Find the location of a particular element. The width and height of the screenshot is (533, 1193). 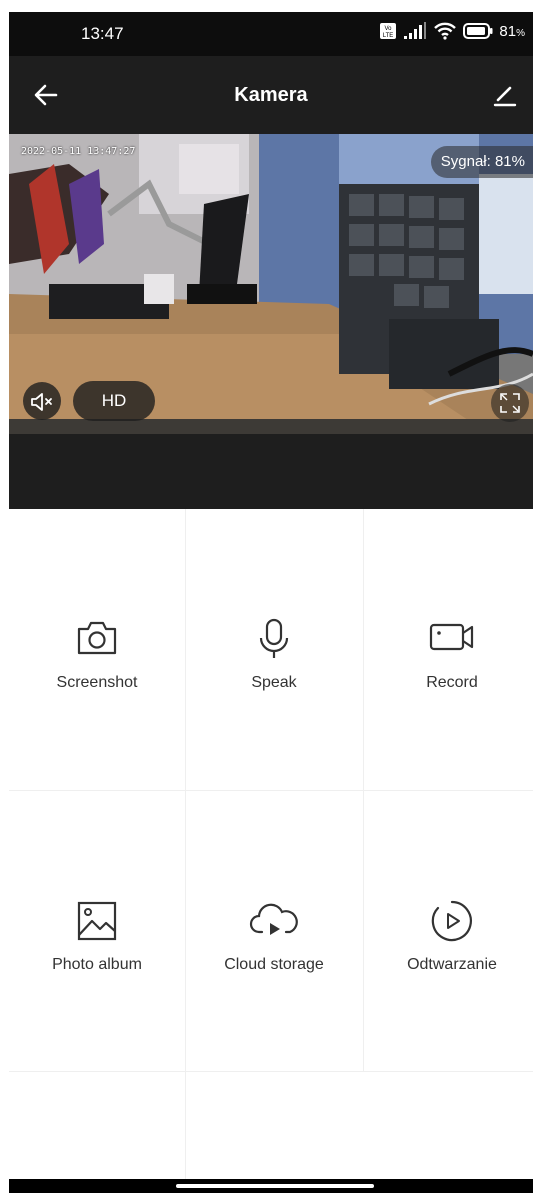

playback-button: Odtwarzanie is located at coordinates (448, 931).